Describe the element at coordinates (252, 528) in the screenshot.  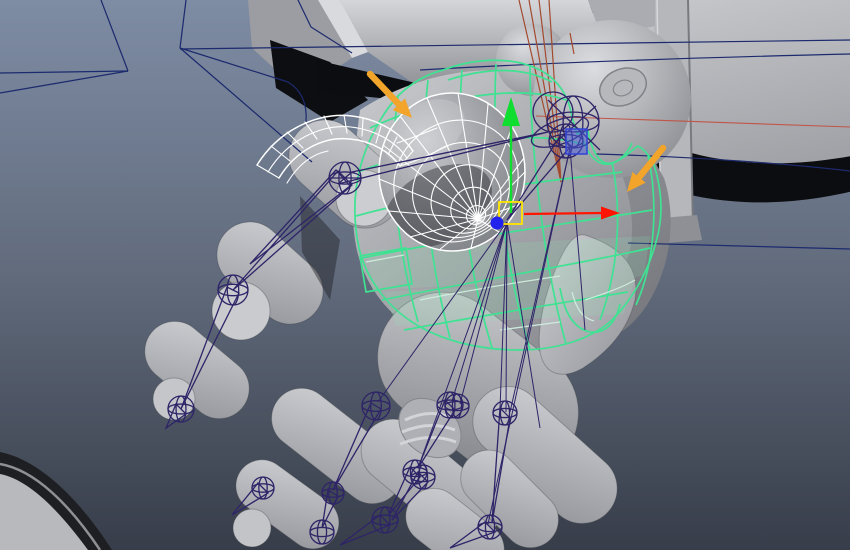
I see `finger-tip-cap` at that location.